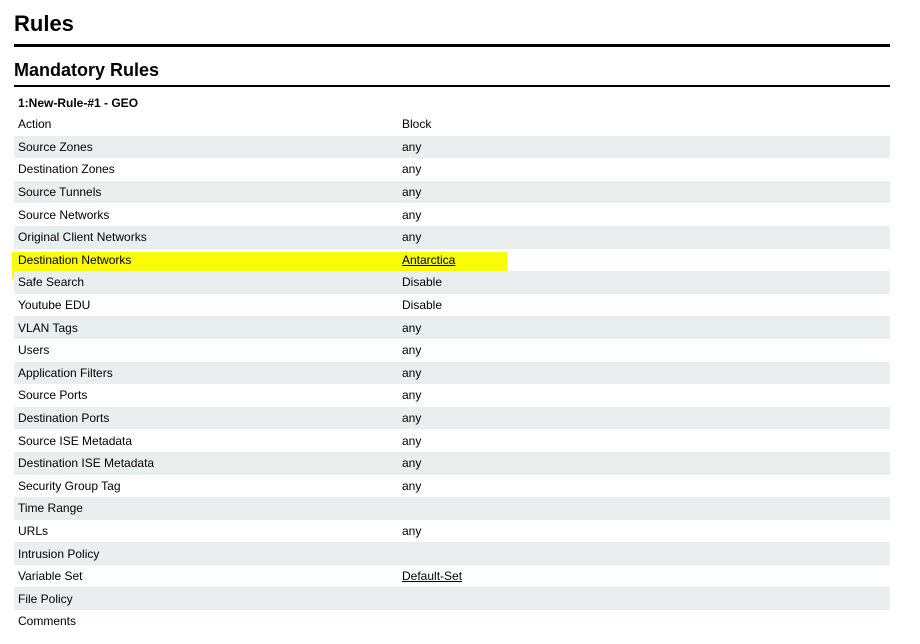 The height and width of the screenshot is (644, 920). What do you see at coordinates (75, 440) in the screenshot?
I see `property-key: Source ISE Metadata` at bounding box center [75, 440].